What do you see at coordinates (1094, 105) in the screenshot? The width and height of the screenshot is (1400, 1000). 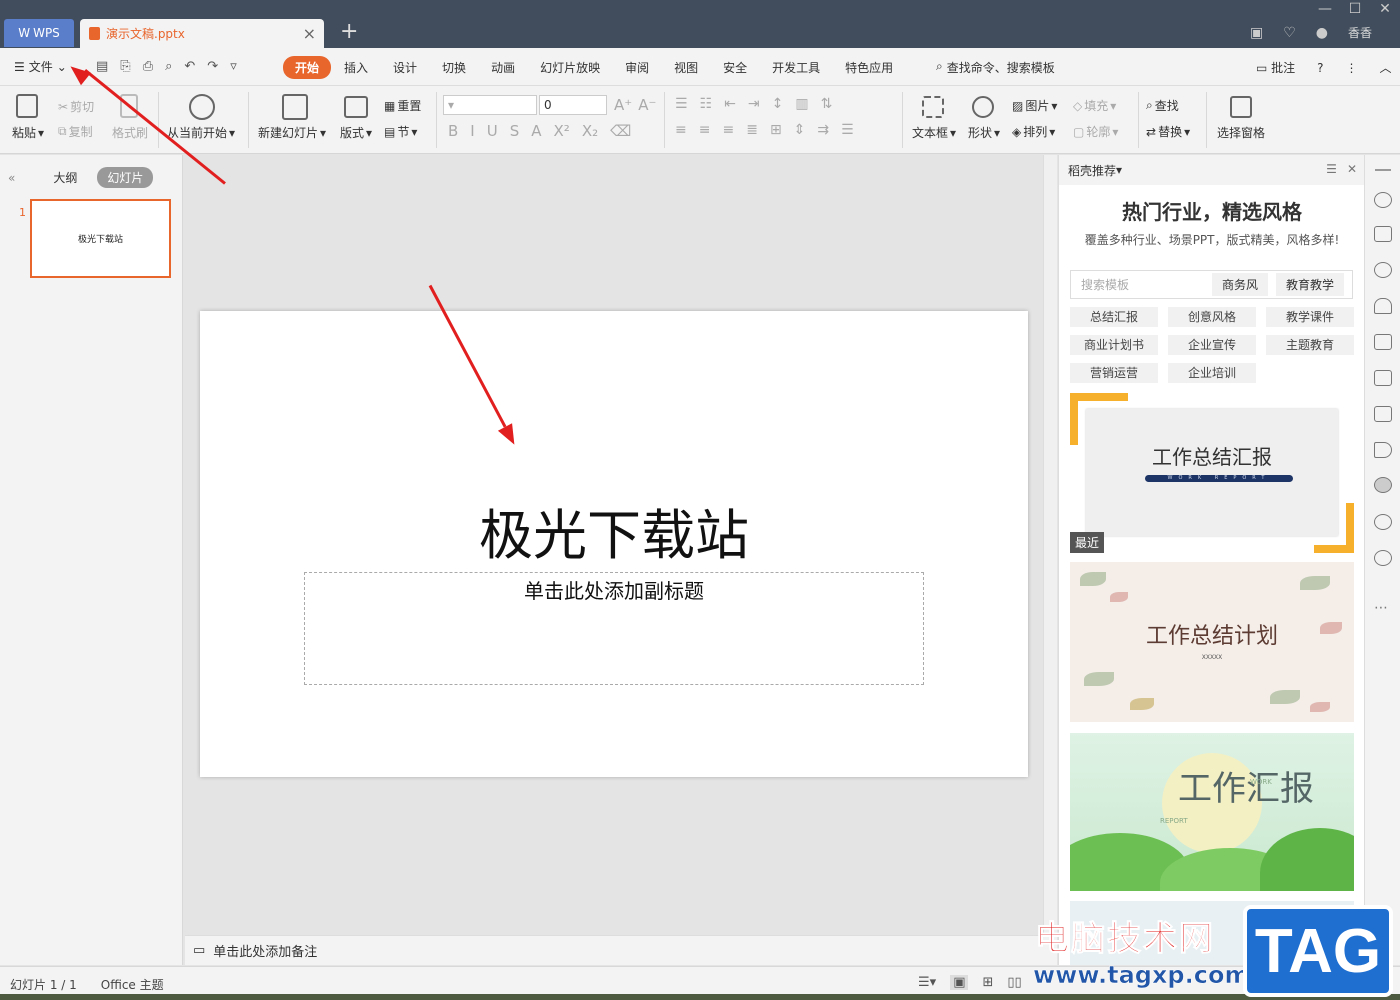 I see `fill-button: ◇ 填充 ▾` at bounding box center [1094, 105].